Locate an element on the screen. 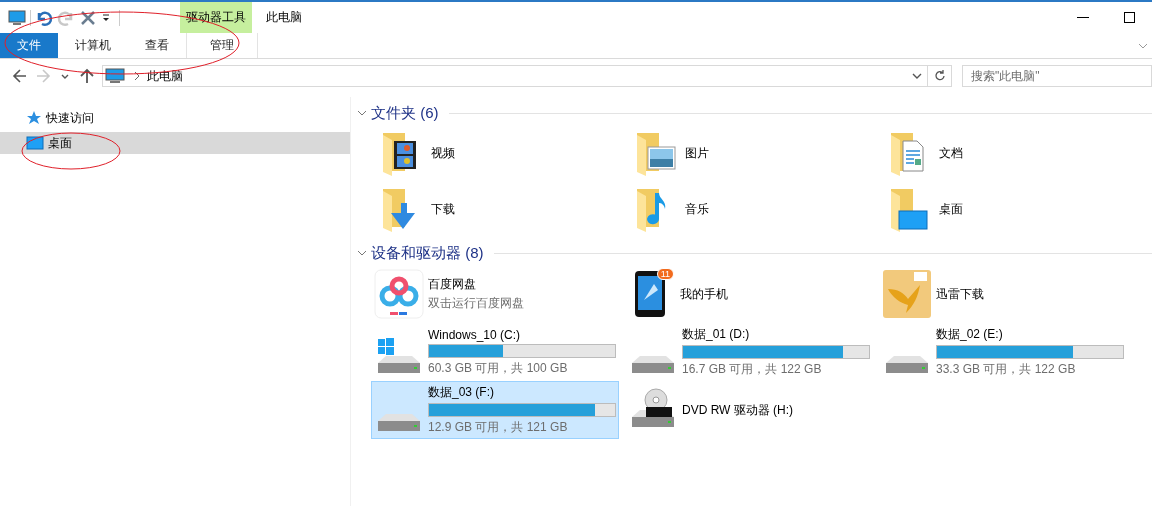  drive-item: 数据_03 (F:) 12.9 GB 可用，共 121 GB is located at coordinates (495, 410).